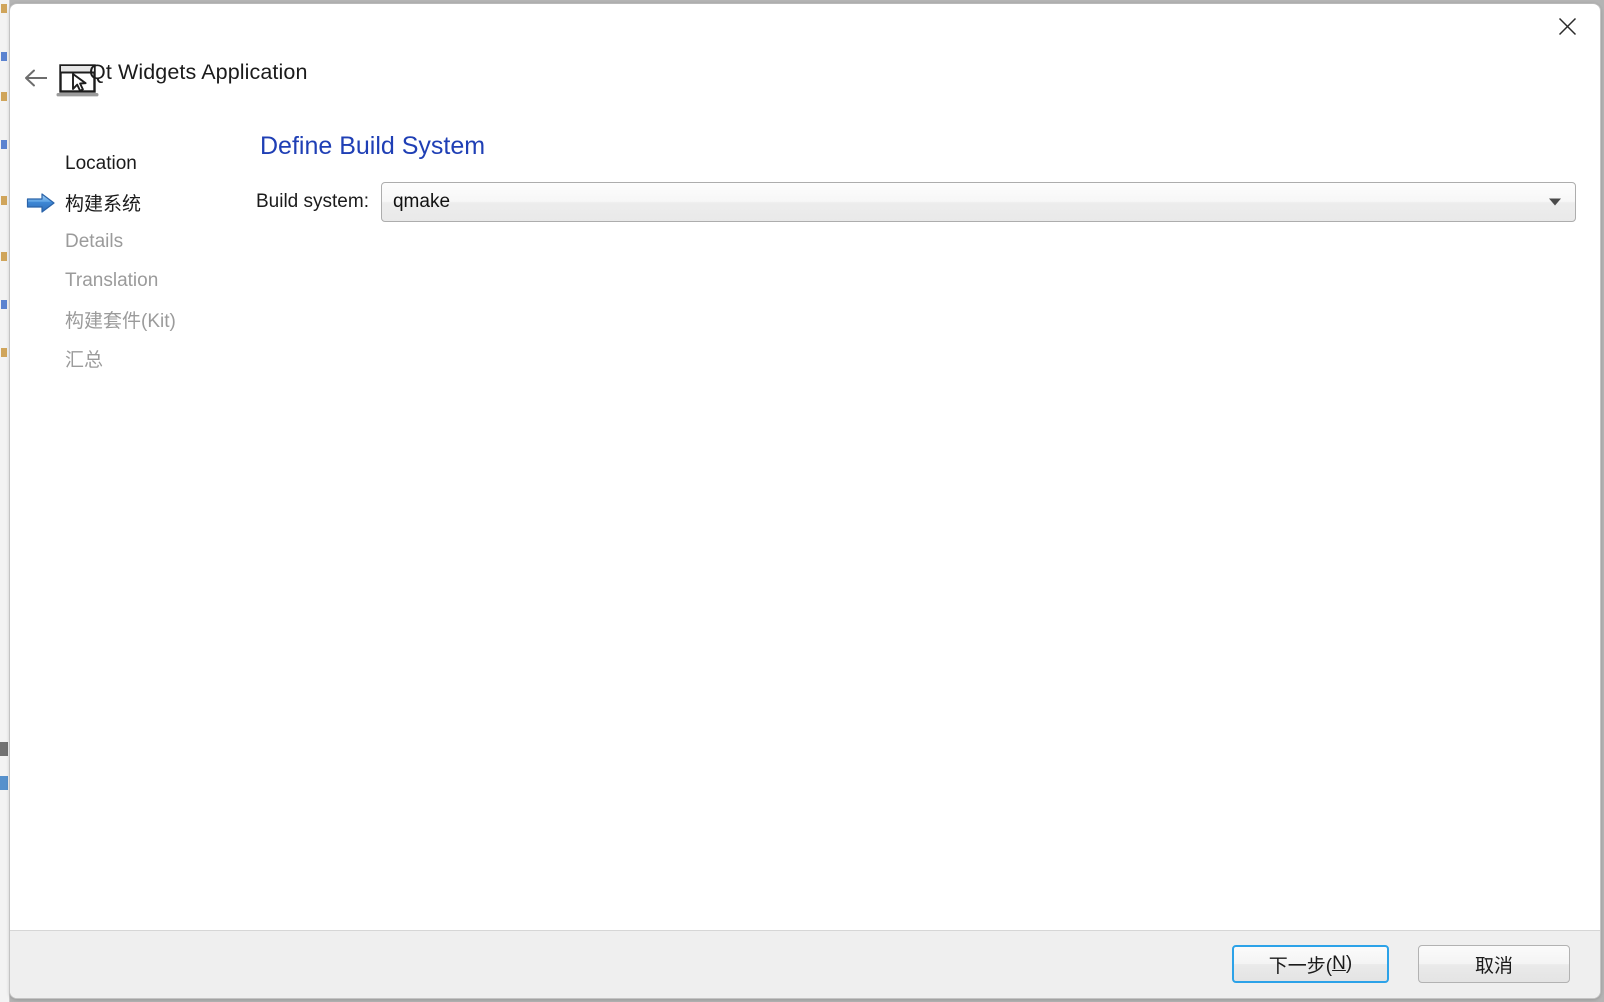 The image size is (1604, 1002). I want to click on page-title: Define Build System, so click(373, 146).